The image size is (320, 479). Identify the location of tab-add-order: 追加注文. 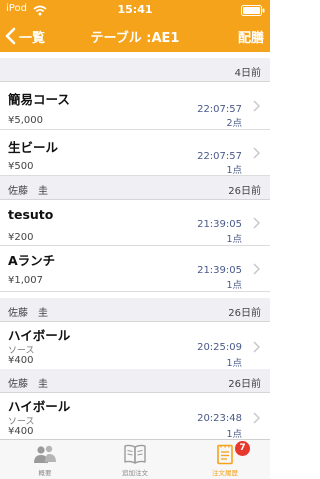
(135, 459).